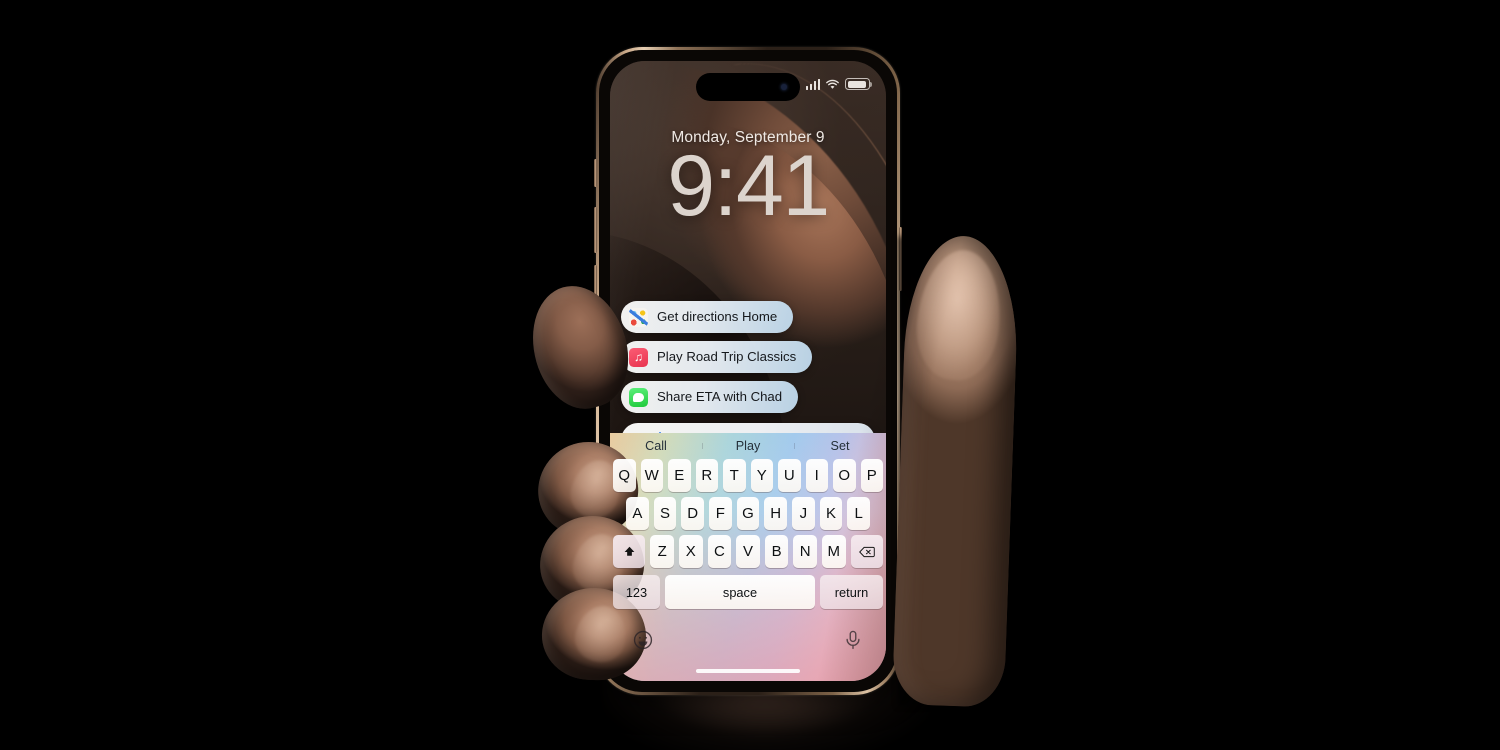 The image size is (1500, 750). What do you see at coordinates (637, 513) in the screenshot?
I see `key-a: A` at bounding box center [637, 513].